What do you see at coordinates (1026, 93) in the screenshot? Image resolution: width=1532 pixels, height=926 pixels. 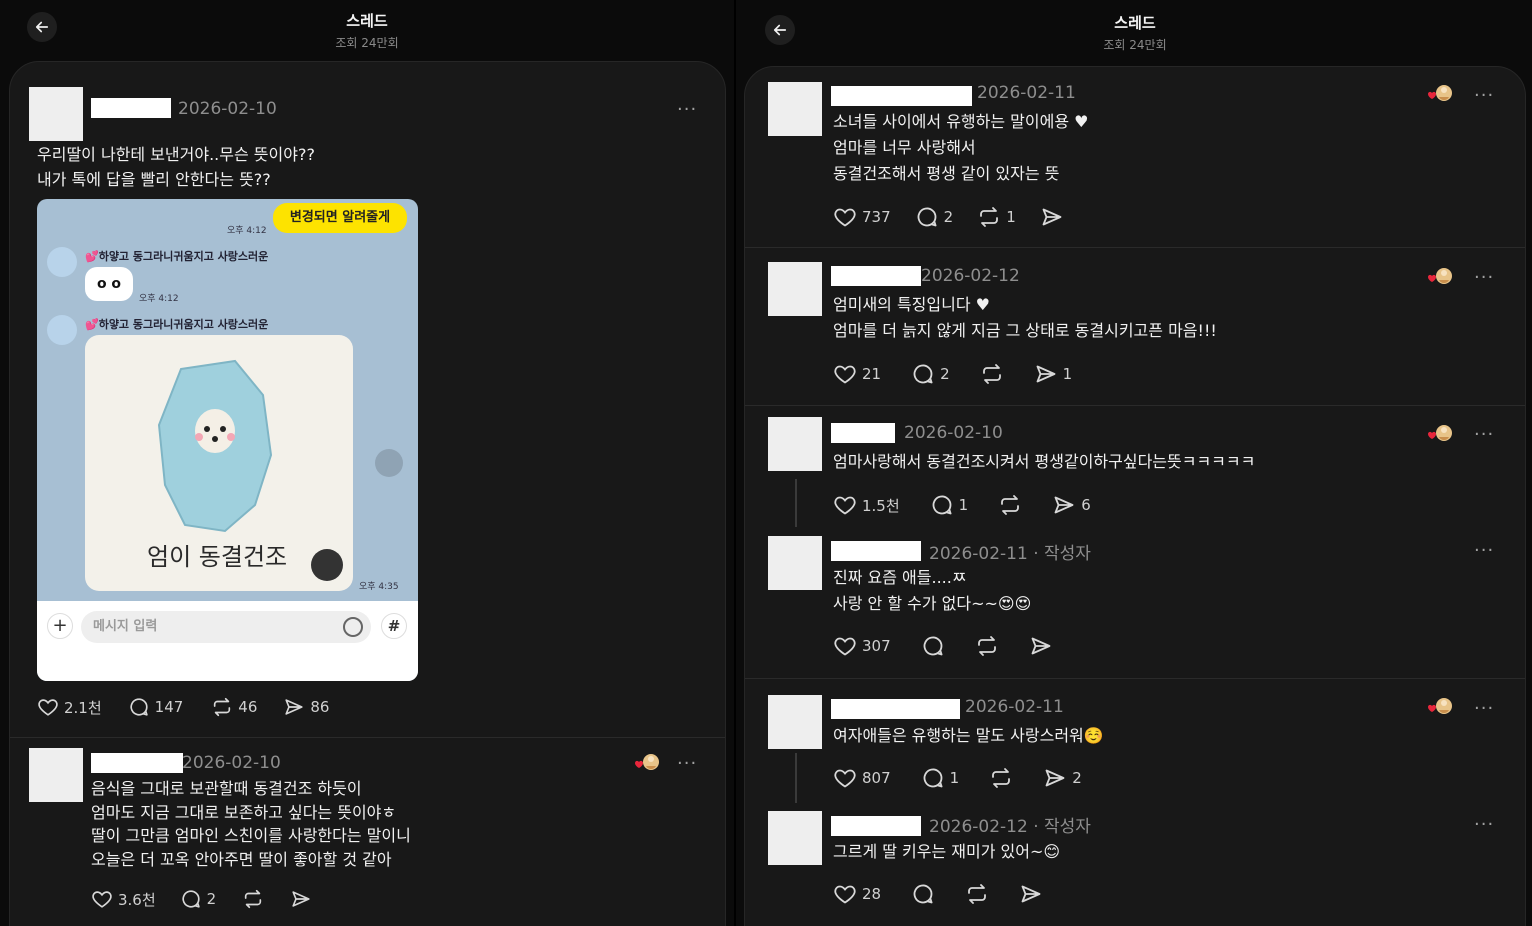 I see `post-date: 2026-02-11` at bounding box center [1026, 93].